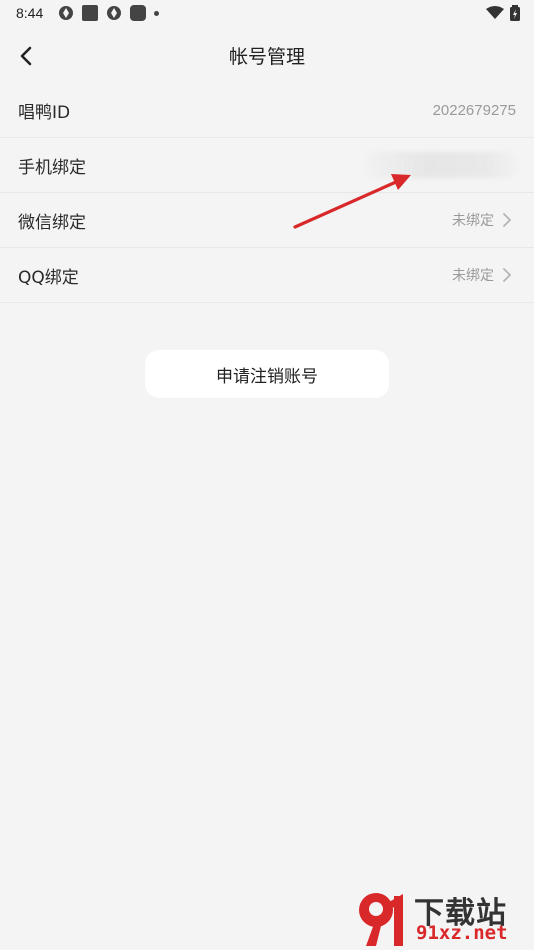 This screenshot has height=950, width=534. I want to click on row-label: 唱鸭ID, so click(44, 112).